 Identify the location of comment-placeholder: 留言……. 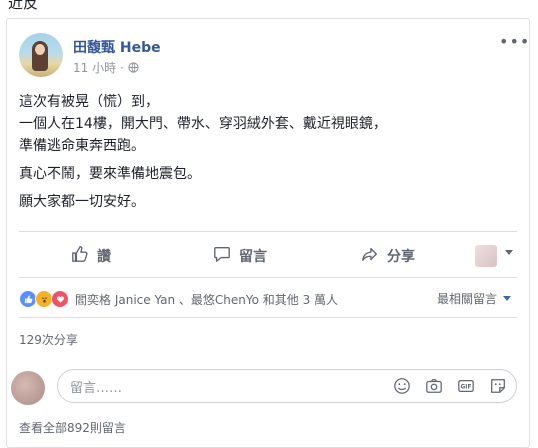
(96, 388).